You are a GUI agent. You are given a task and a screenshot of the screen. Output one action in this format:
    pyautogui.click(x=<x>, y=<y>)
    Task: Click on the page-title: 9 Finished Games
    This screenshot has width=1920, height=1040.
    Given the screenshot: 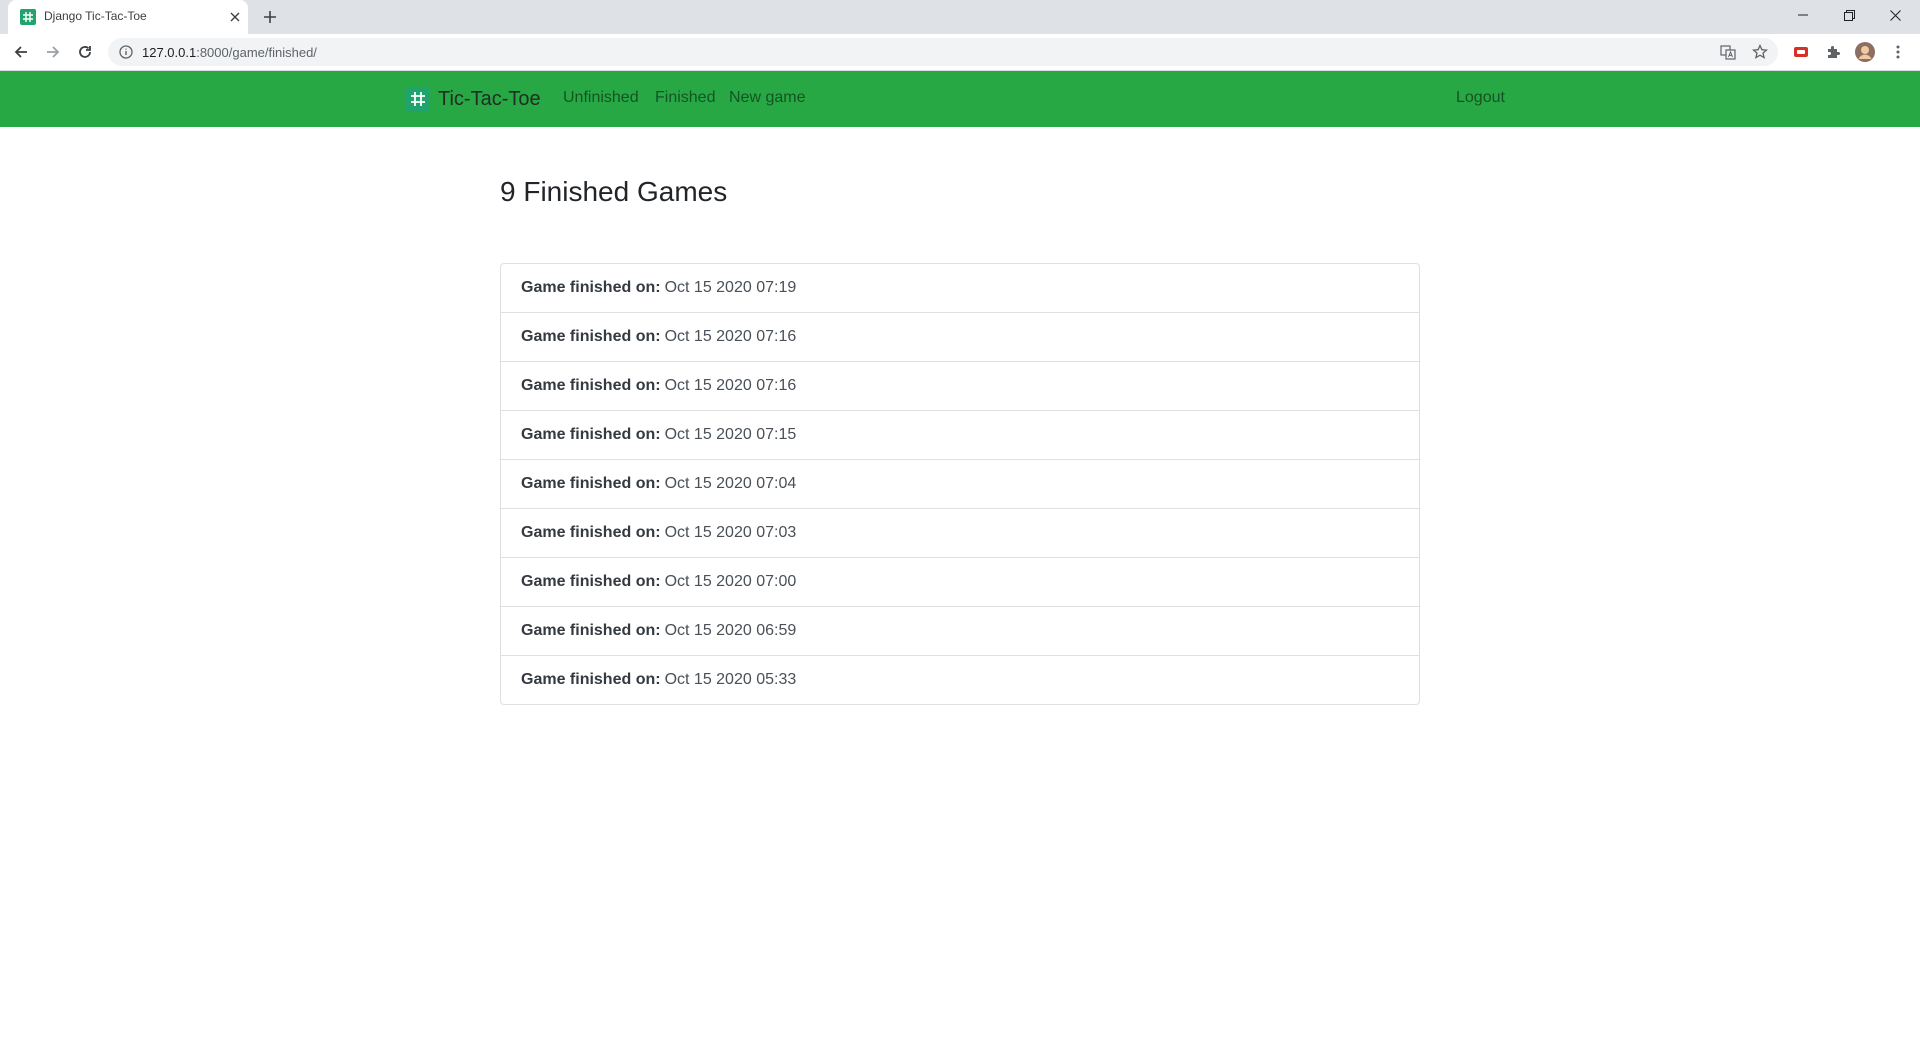 What is the action you would take?
    pyautogui.click(x=614, y=191)
    